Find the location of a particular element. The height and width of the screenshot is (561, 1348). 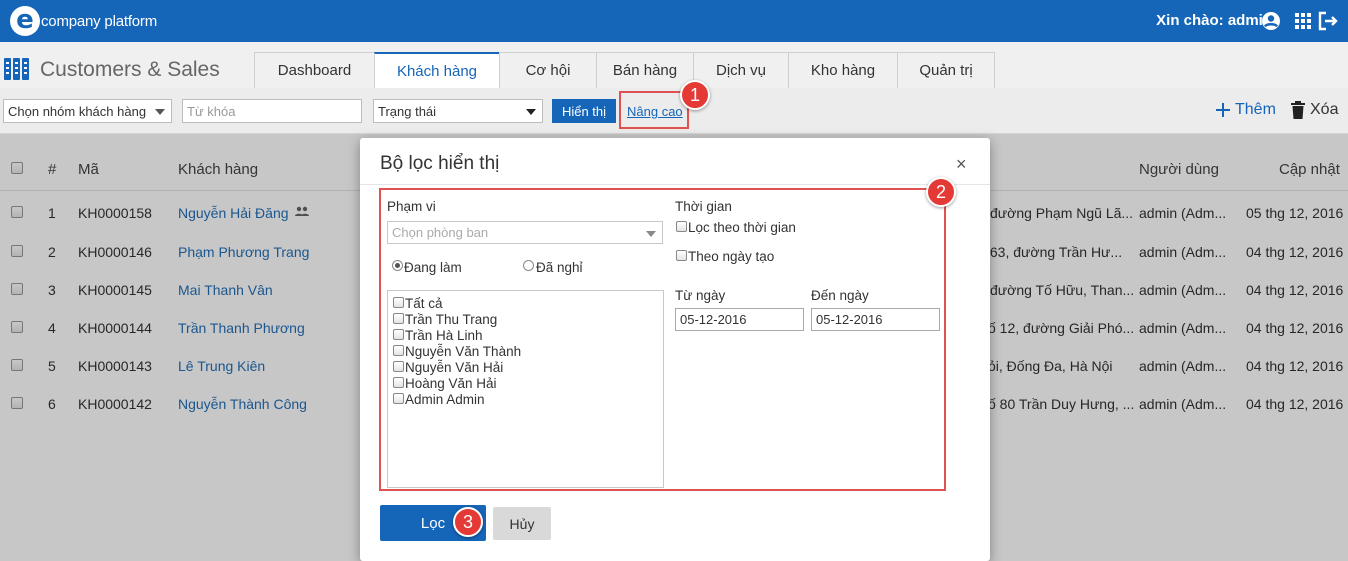

user-option-label: Hoàng Văn Hải is located at coordinates (451, 383).